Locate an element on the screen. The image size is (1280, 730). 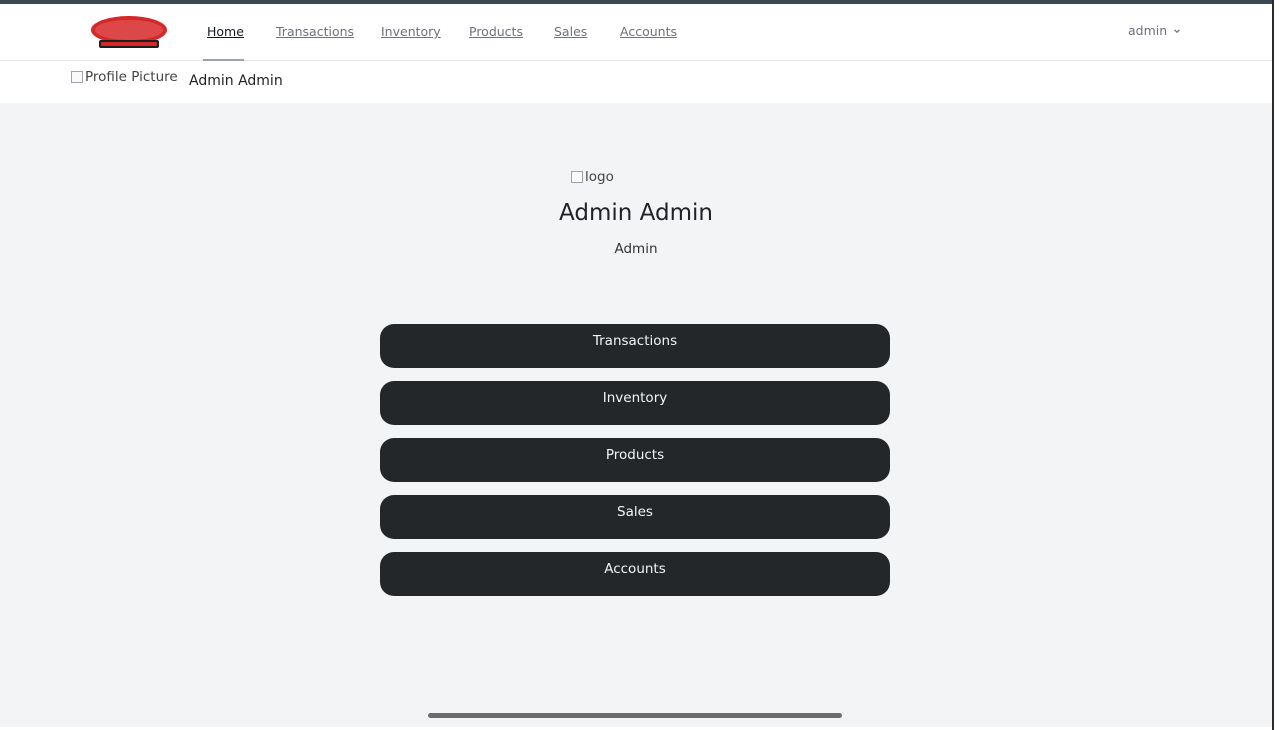
profile-subheader: Profile Picture Admin Admin is located at coordinates (636, 82).